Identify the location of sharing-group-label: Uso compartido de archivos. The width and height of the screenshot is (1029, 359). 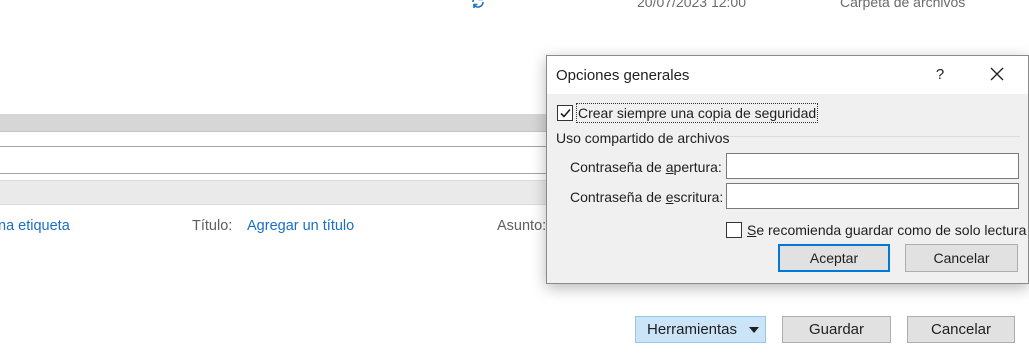
(643, 138).